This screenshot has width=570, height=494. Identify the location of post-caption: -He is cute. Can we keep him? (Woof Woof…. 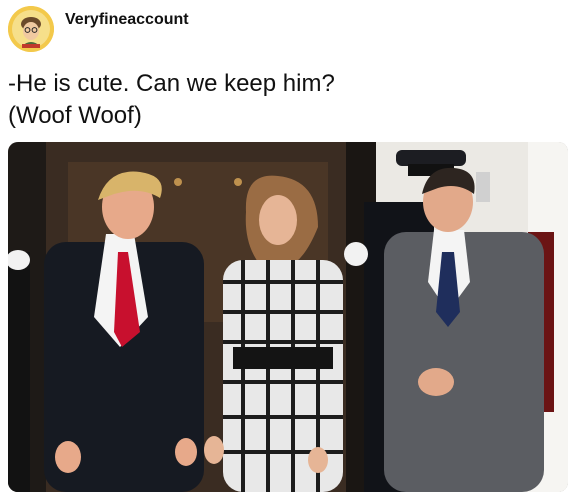
(285, 100).